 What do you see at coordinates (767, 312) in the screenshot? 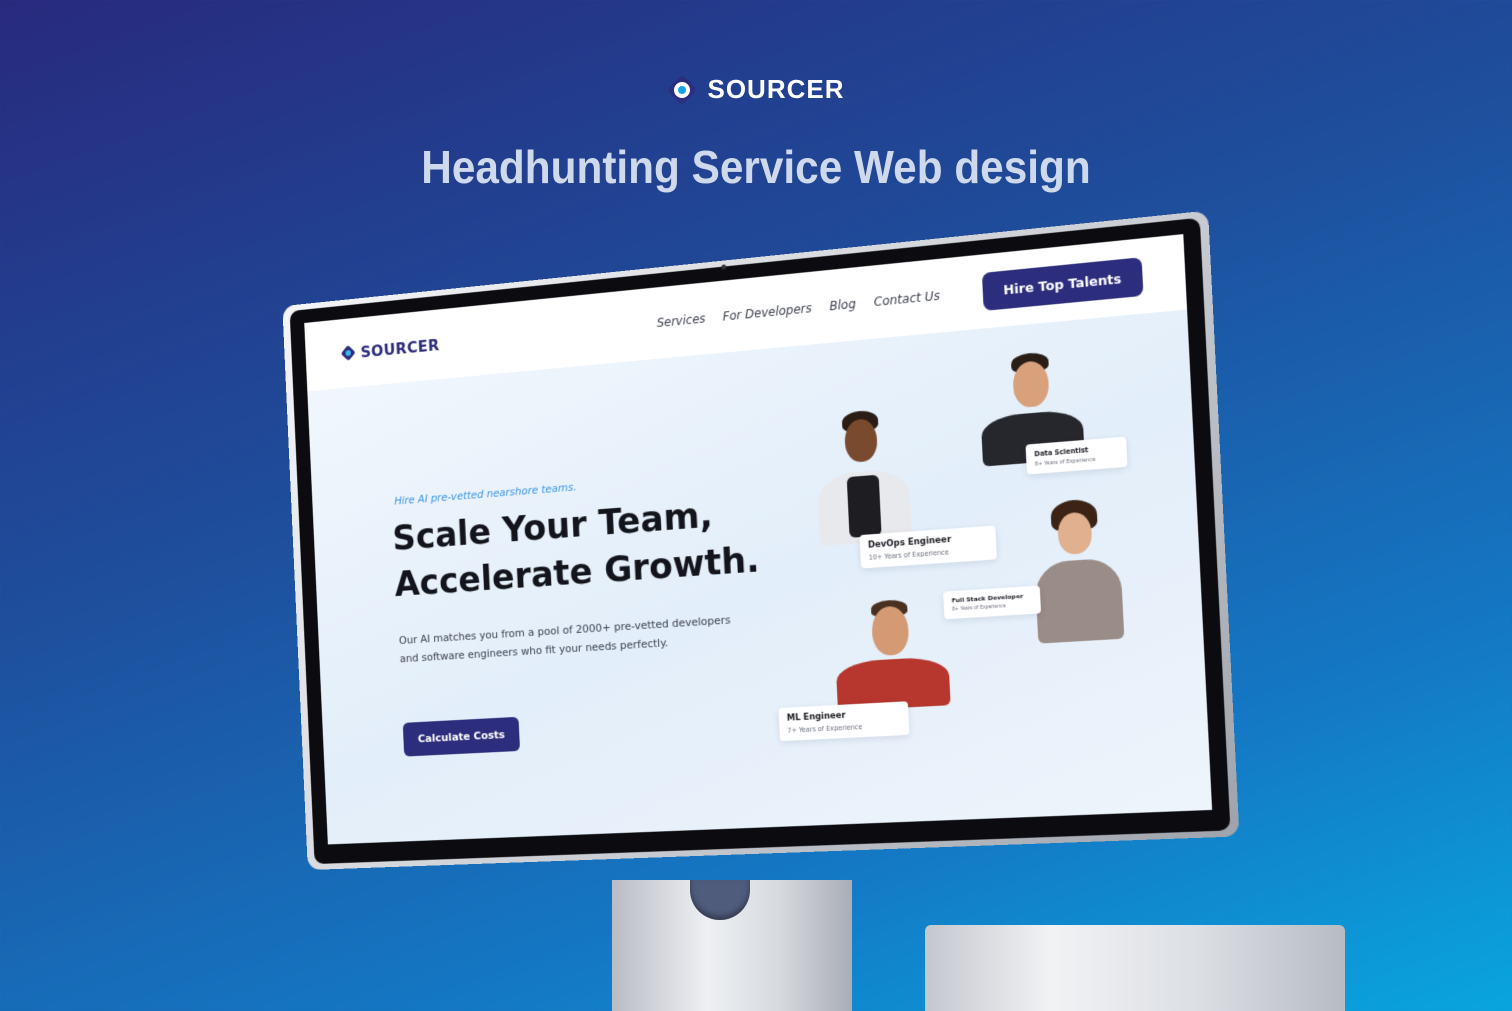
I see `nav-link-for-developers: For Developers` at bounding box center [767, 312].